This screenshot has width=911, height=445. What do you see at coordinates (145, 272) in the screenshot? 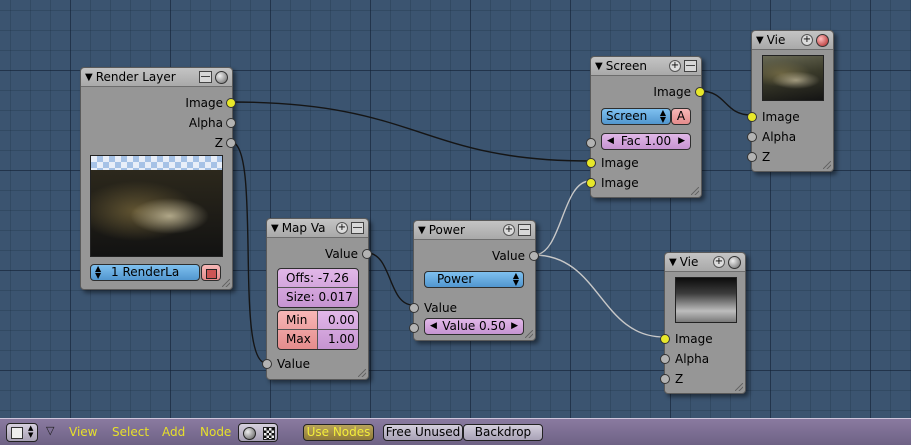
I see `render-layer-select: ▲ ▼ 1 RenderLa` at bounding box center [145, 272].